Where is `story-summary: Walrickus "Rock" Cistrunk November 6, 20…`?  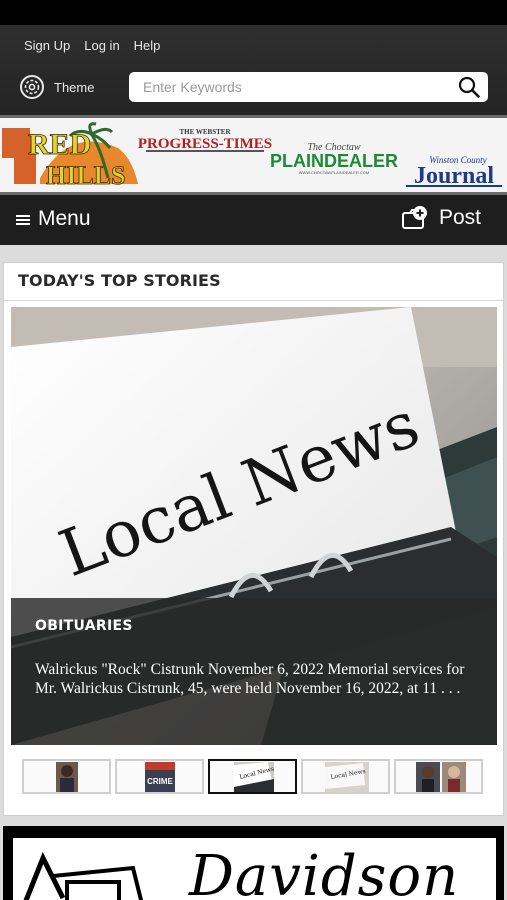 story-summary: Walrickus "Rock" Cistrunk November 6, 20… is located at coordinates (255, 679).